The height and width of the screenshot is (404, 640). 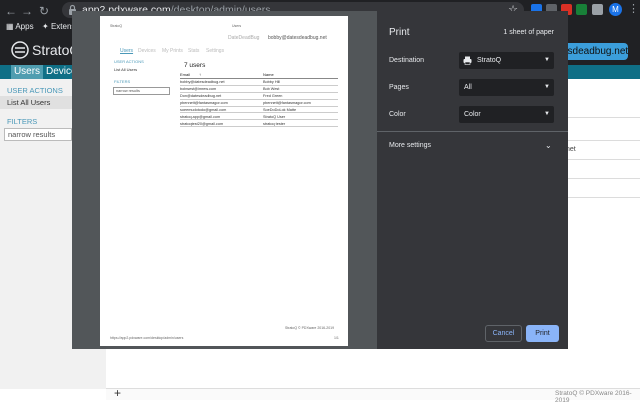 I want to click on cell-name: Fred Green, so click(x=273, y=95).